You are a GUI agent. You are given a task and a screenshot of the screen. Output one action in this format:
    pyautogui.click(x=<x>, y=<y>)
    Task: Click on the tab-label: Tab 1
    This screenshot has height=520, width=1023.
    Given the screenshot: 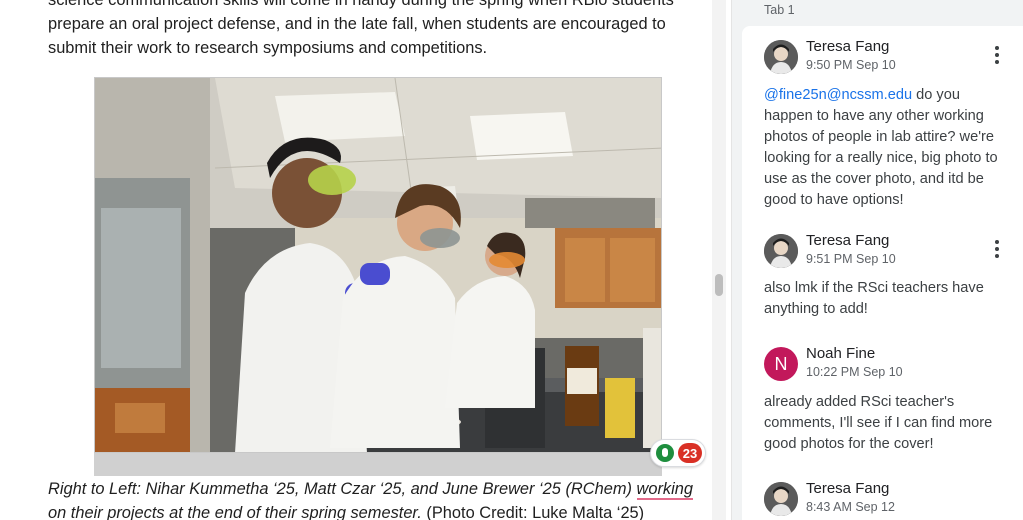 What is the action you would take?
    pyautogui.click(x=779, y=10)
    